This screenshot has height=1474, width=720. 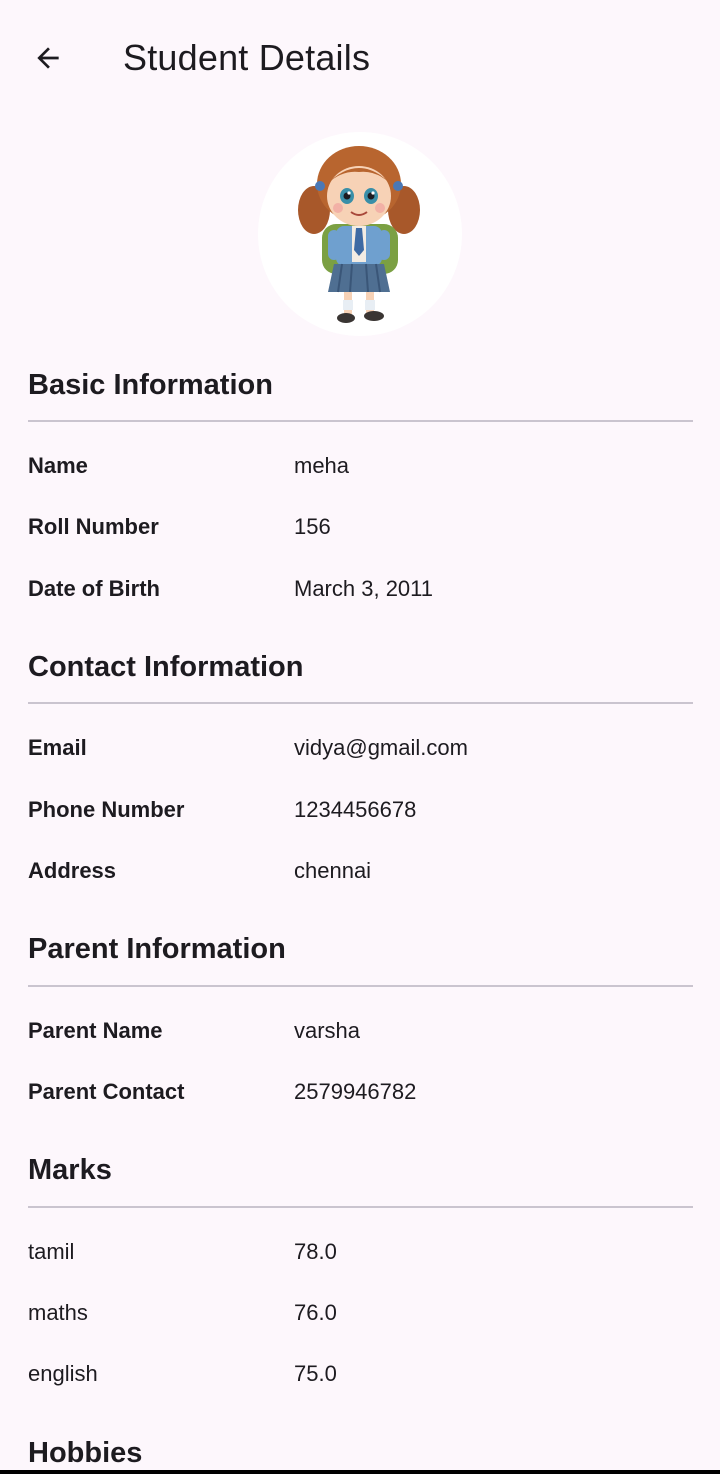 I want to click on bottom-edge, so click(x=360, y=1472).